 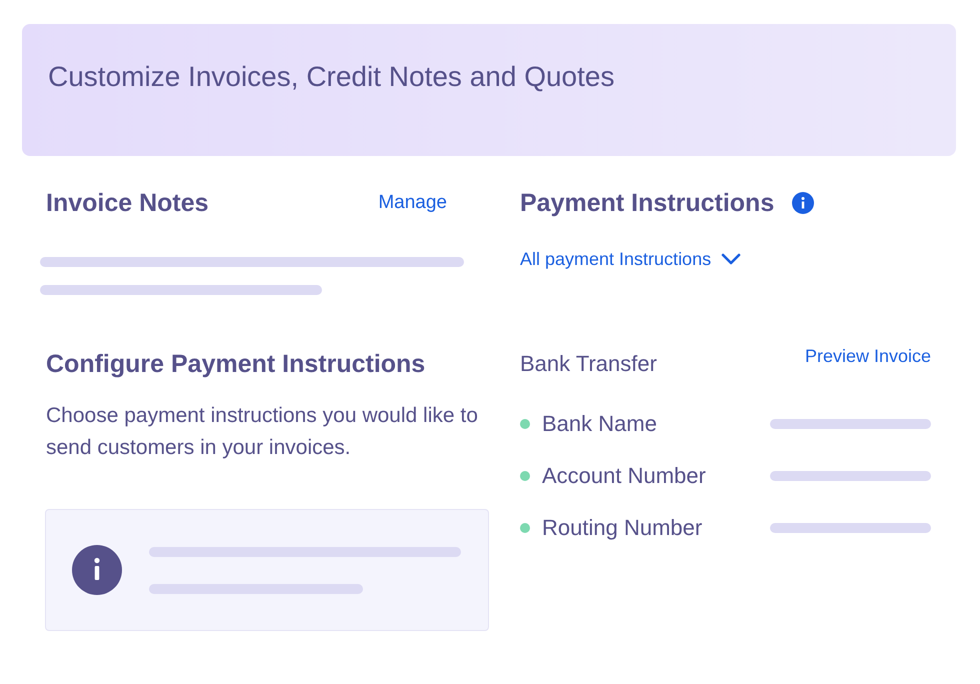 I want to click on manage-link: Manage, so click(x=412, y=203).